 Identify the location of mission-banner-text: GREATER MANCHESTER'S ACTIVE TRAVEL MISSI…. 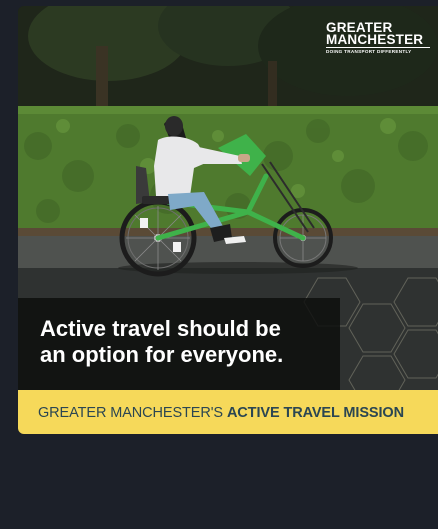
(221, 413).